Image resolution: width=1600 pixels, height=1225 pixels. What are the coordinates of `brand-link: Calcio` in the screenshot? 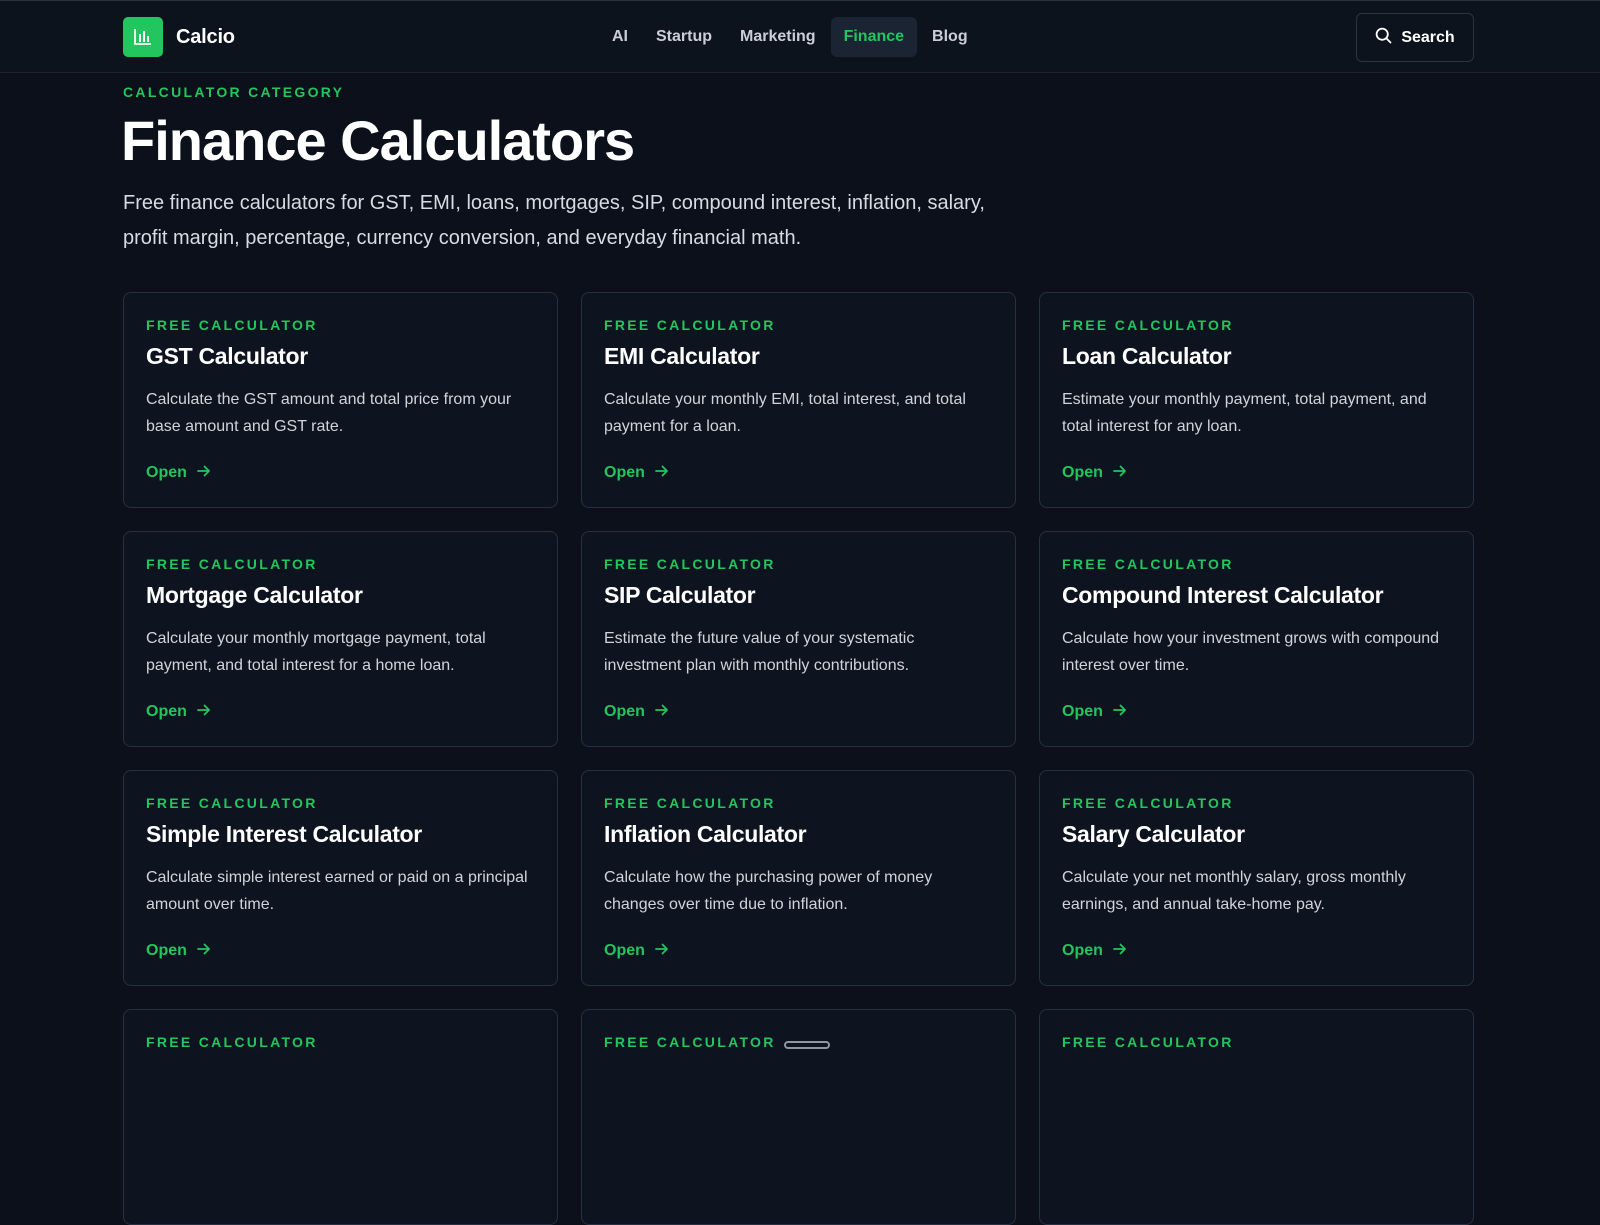 It's located at (179, 37).